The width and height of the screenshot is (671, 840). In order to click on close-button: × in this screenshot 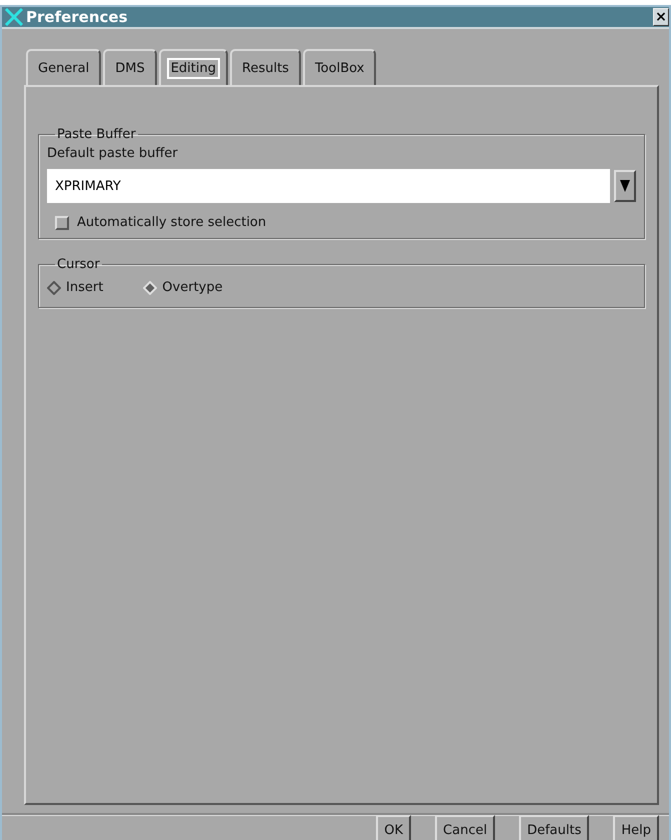, I will do `click(661, 17)`.